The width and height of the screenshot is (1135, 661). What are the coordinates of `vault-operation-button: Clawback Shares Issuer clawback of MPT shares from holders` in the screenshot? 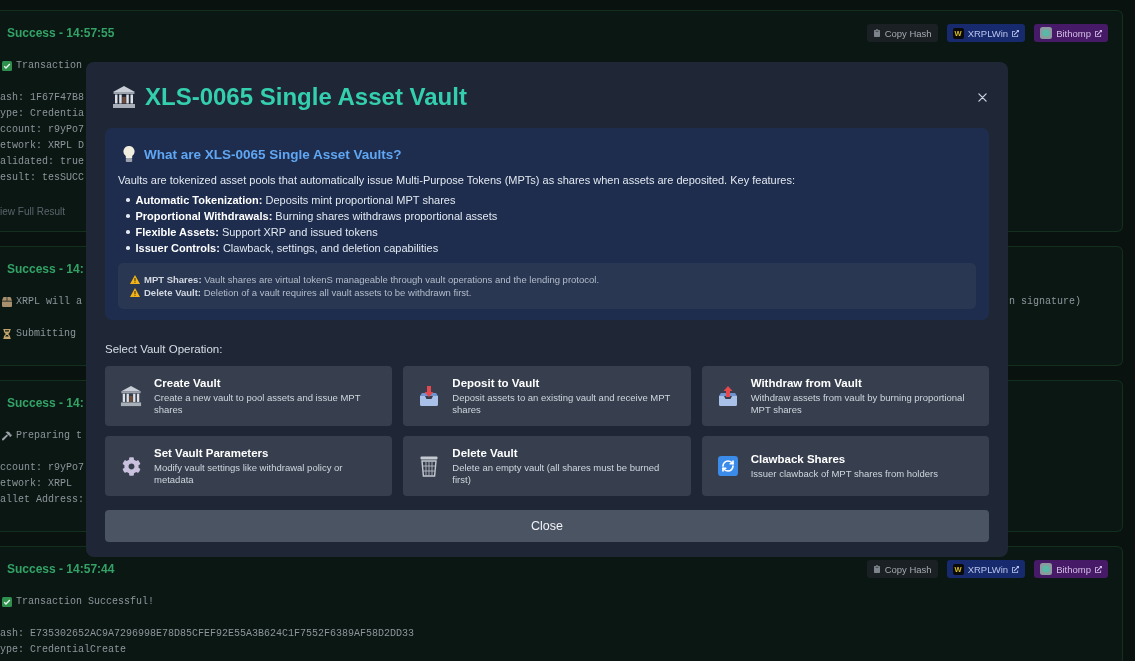 It's located at (845, 466).